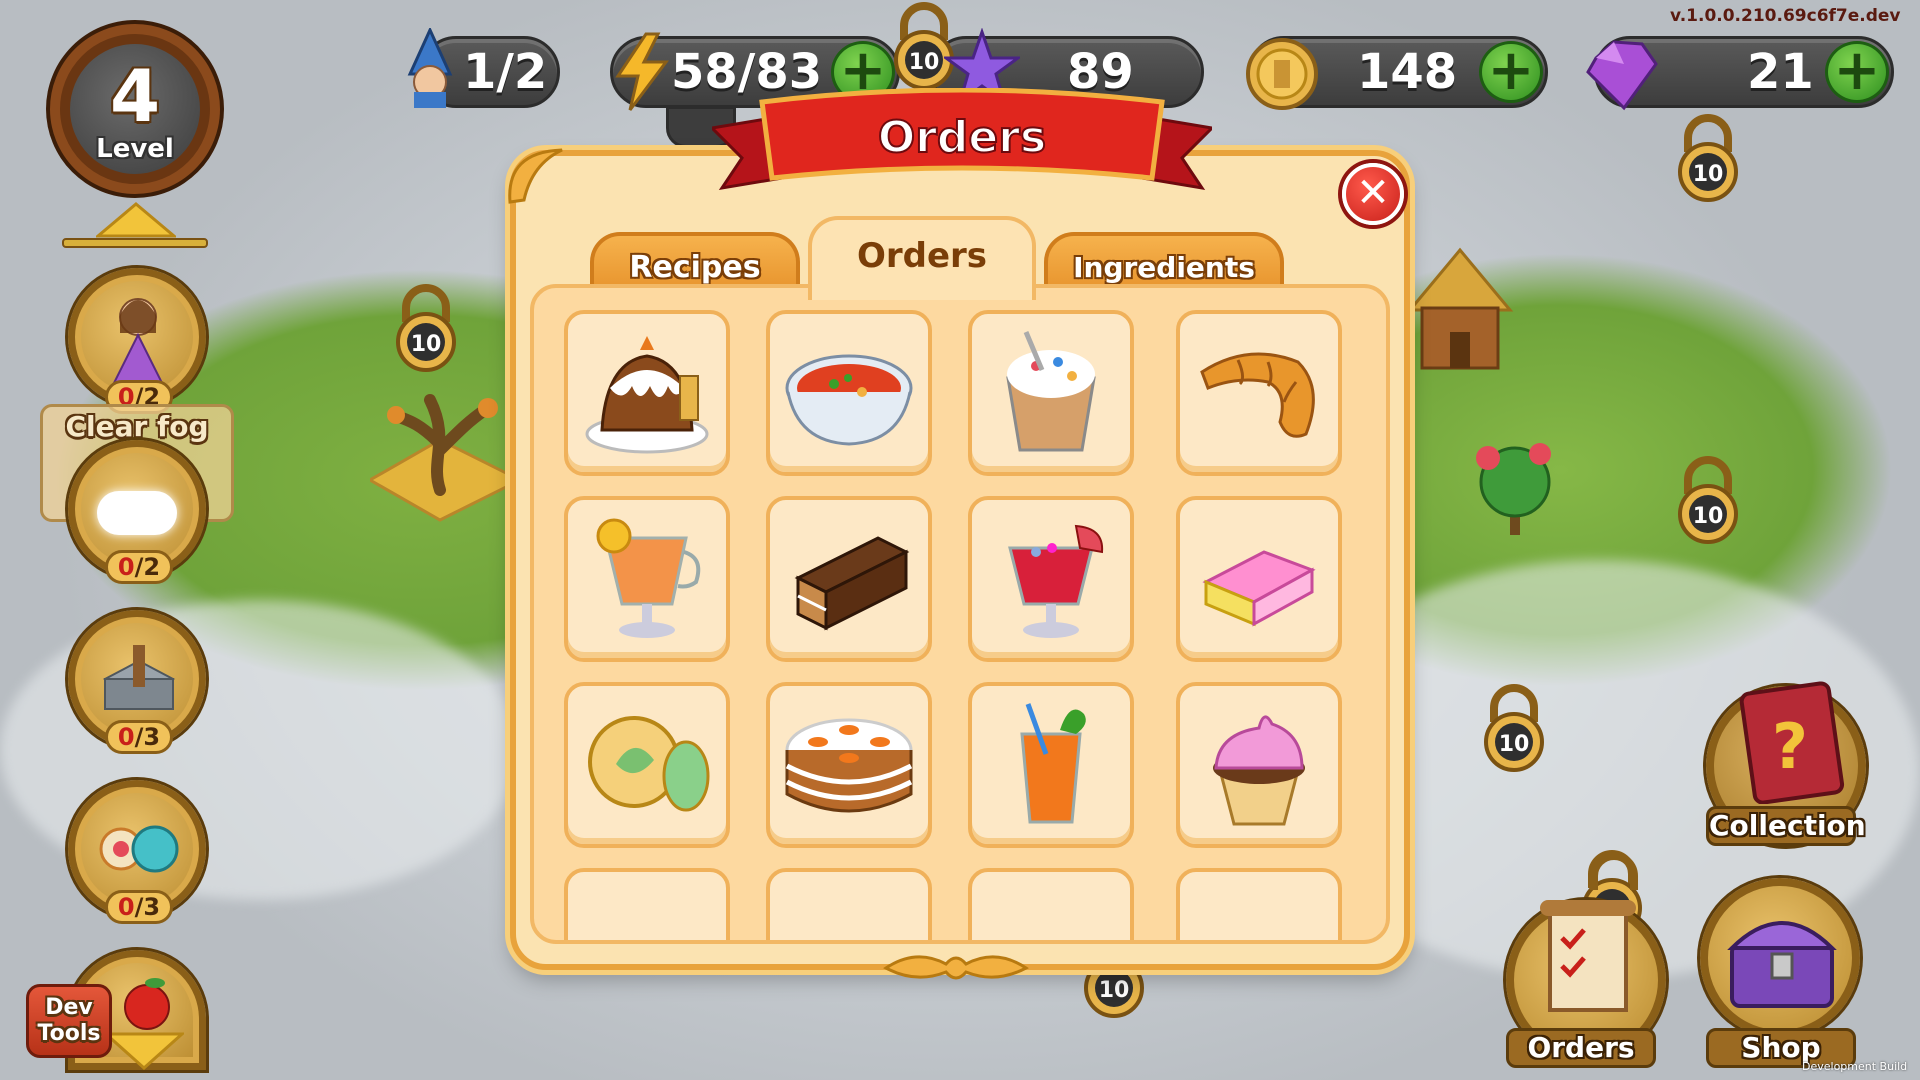  I want to click on order-item-sprinkle-parfait, so click(1051, 393).